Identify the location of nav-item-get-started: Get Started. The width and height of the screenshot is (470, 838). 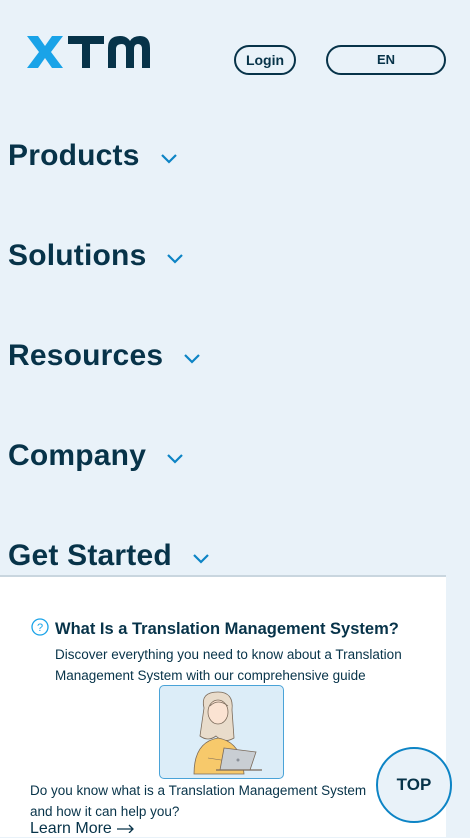
(109, 556).